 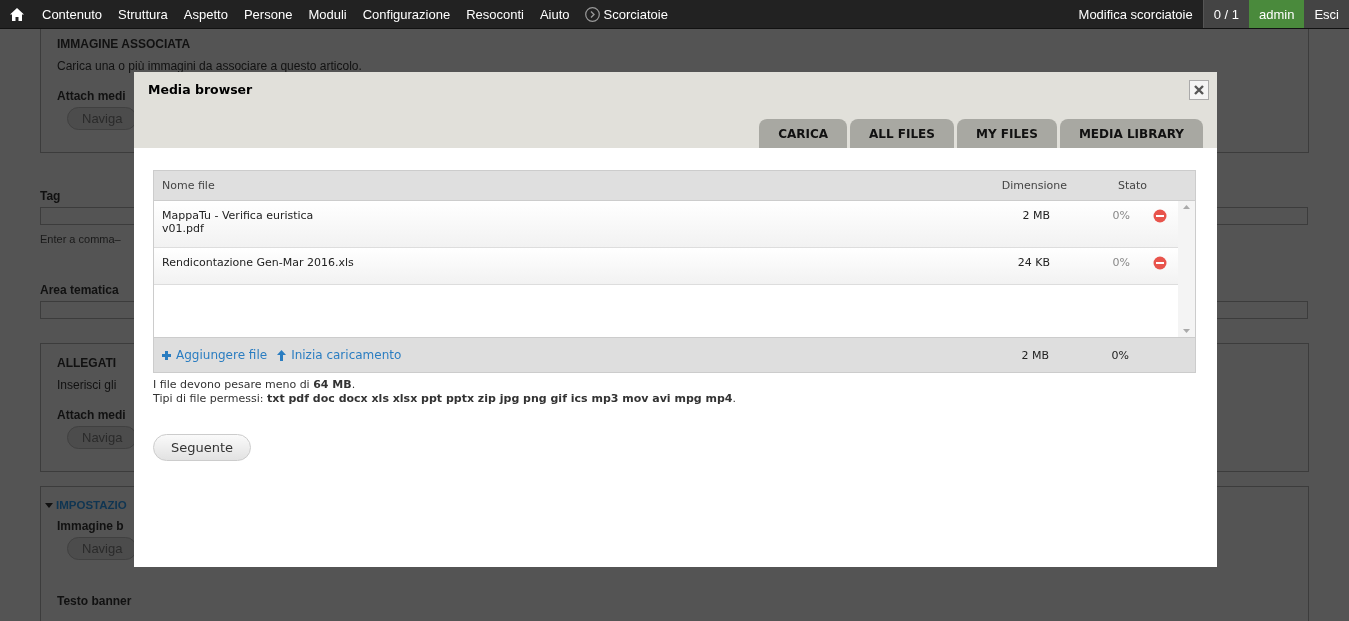 I want to click on close-button, so click(x=1199, y=90).